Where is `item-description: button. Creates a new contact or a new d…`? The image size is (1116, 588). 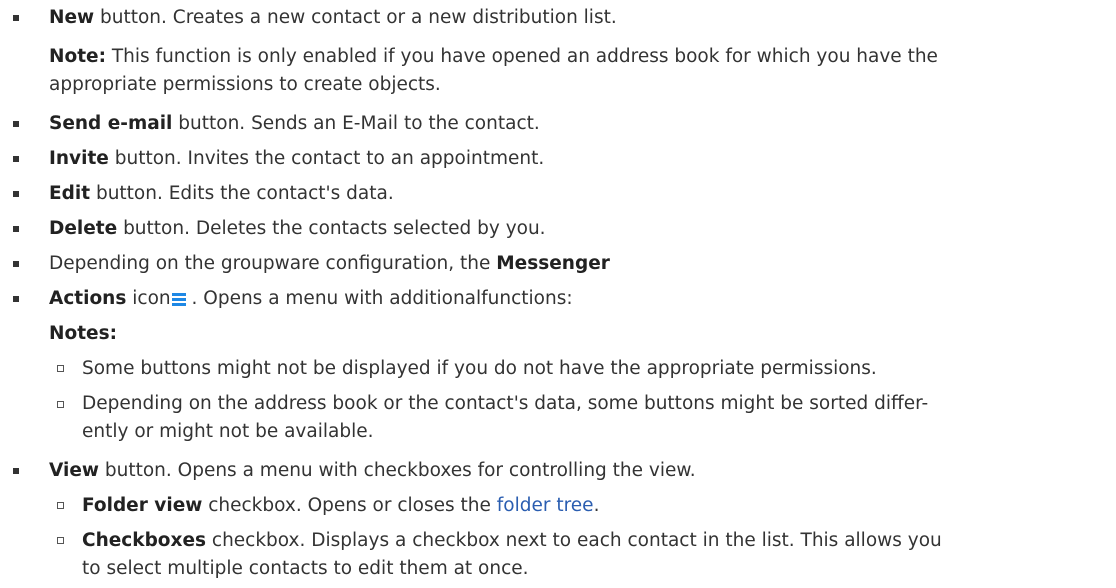 item-description: button. Creates a new contact or a new d… is located at coordinates (355, 17).